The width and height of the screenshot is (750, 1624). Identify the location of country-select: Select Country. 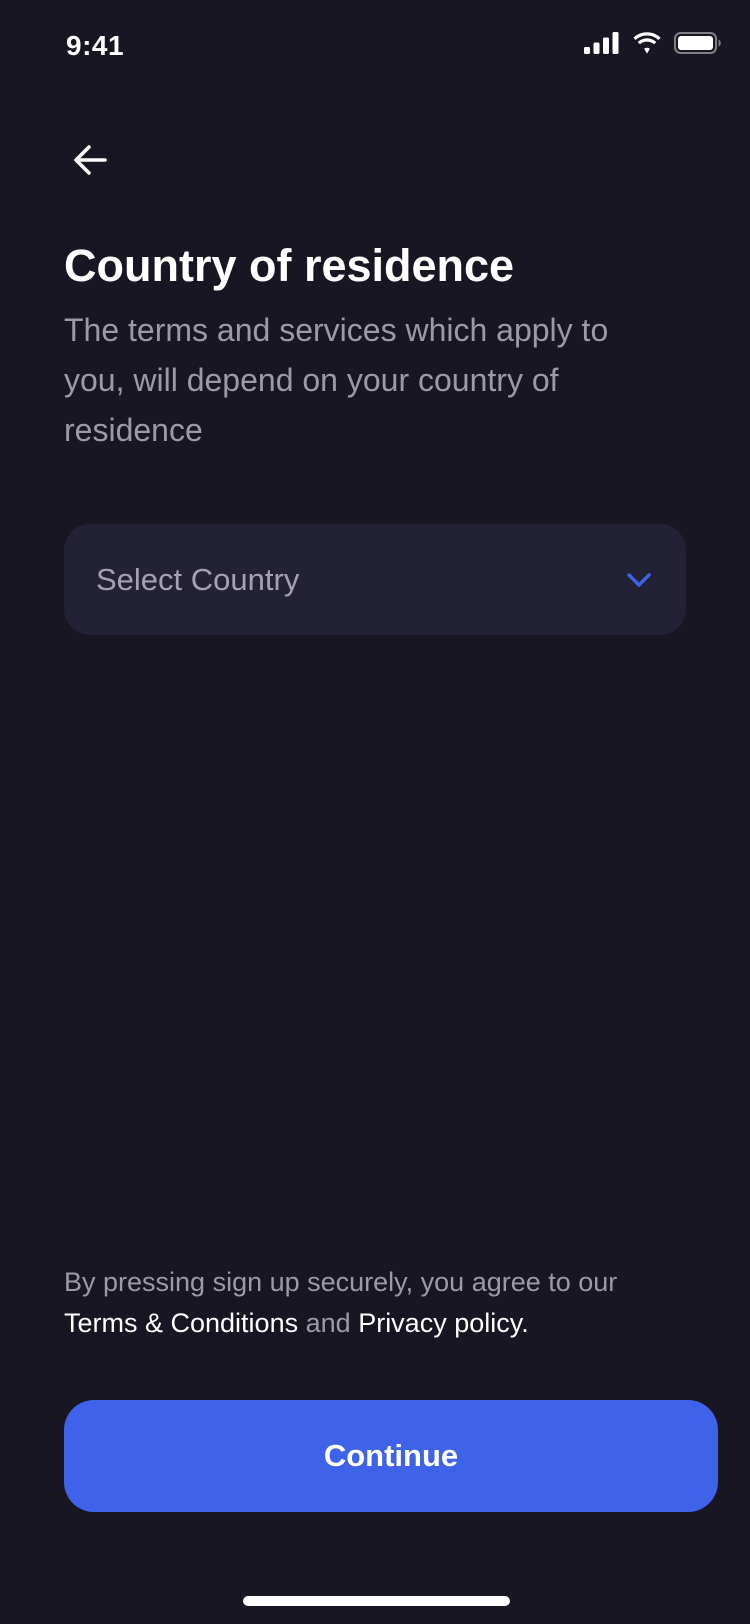
(375, 579).